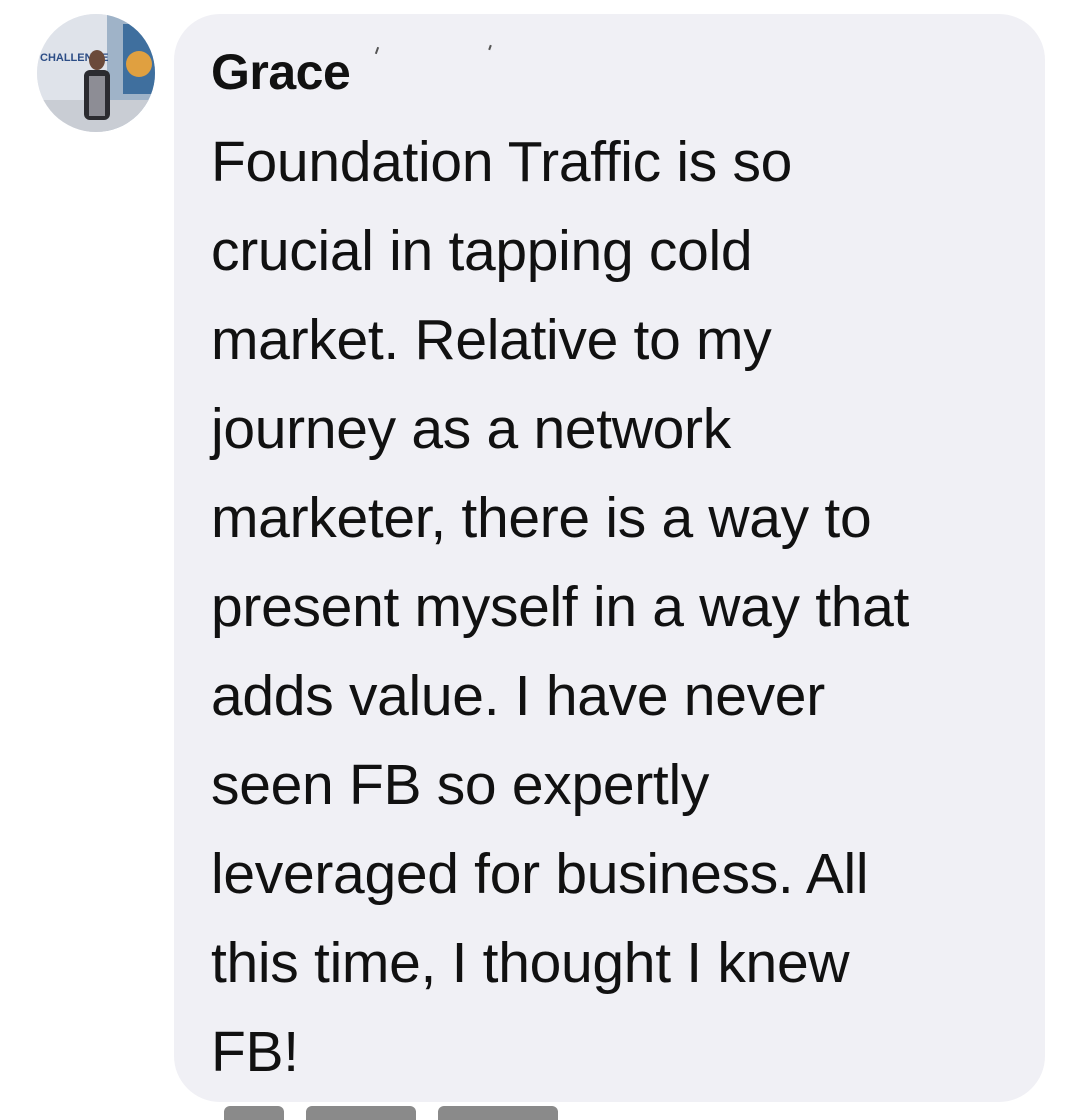 The height and width of the screenshot is (1120, 1080). Describe the element at coordinates (460, 785) in the screenshot. I see `comment-text-line: seen FB so expertly` at that location.